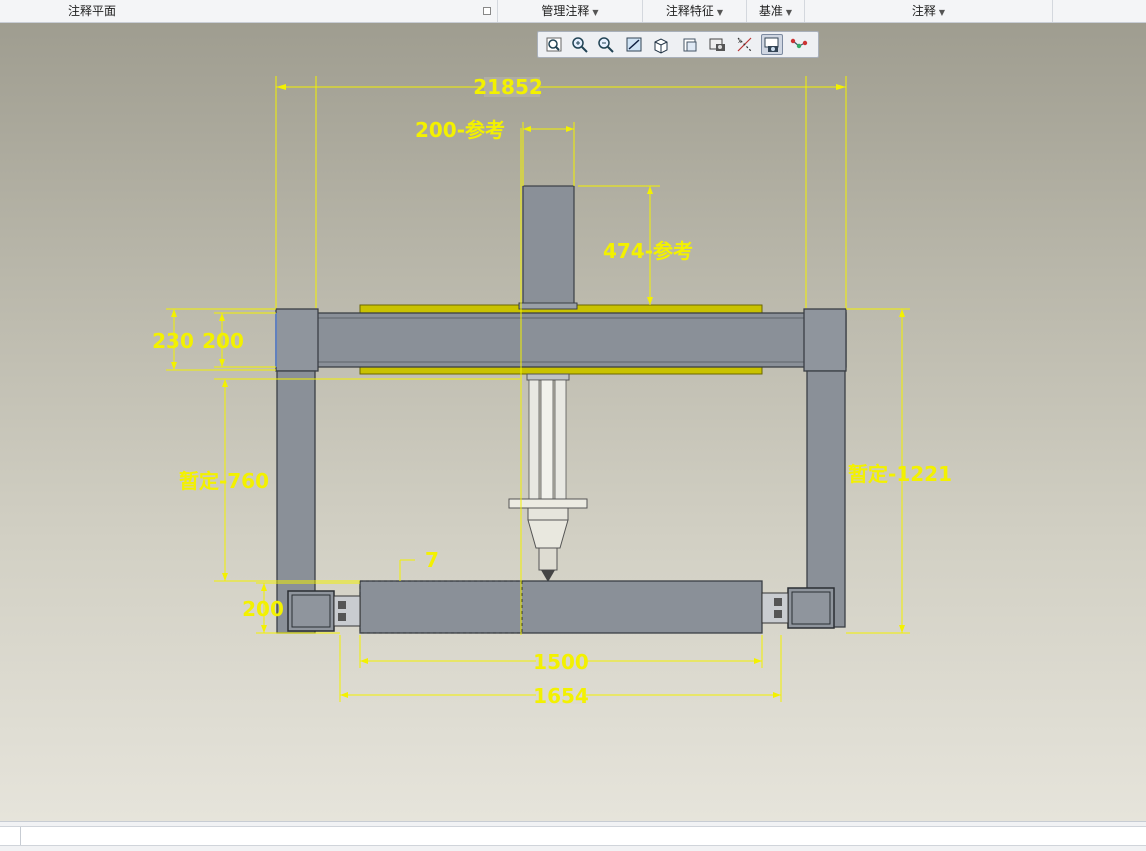  I want to click on refit-button, so click(554, 44).